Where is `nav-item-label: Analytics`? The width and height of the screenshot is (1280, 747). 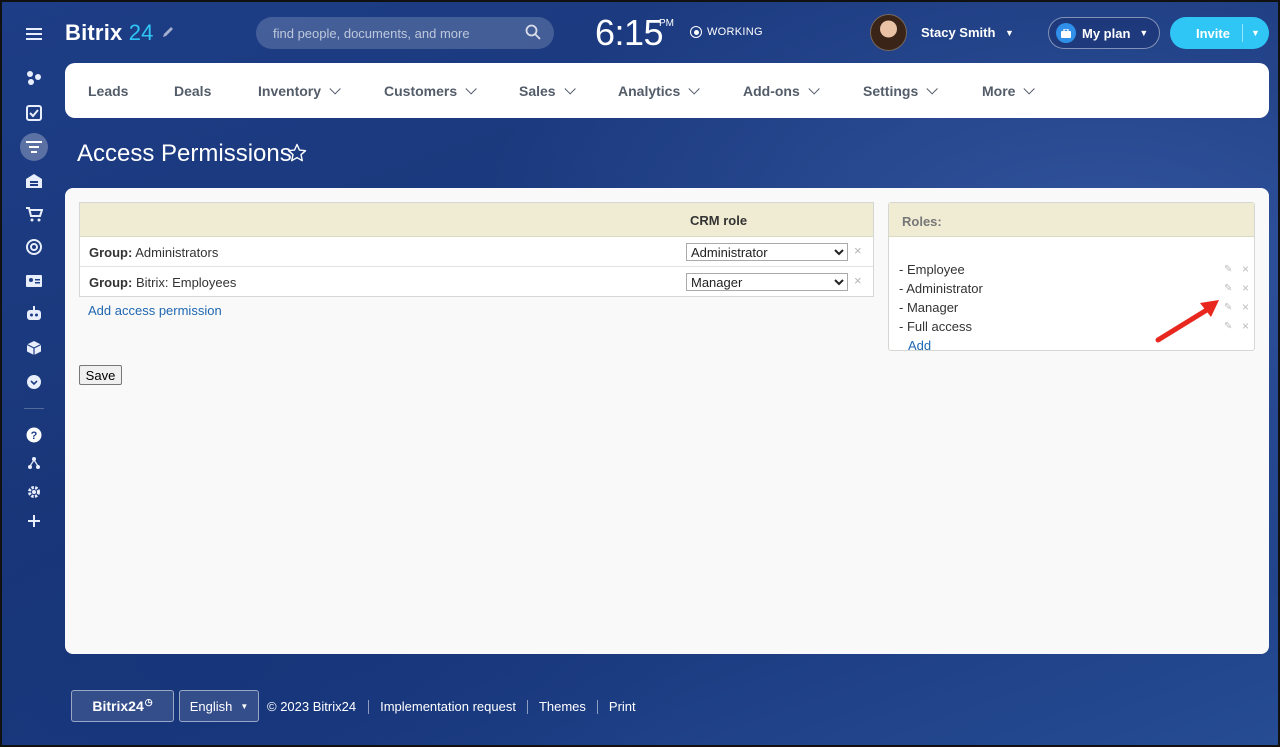
nav-item-label: Analytics is located at coordinates (649, 91).